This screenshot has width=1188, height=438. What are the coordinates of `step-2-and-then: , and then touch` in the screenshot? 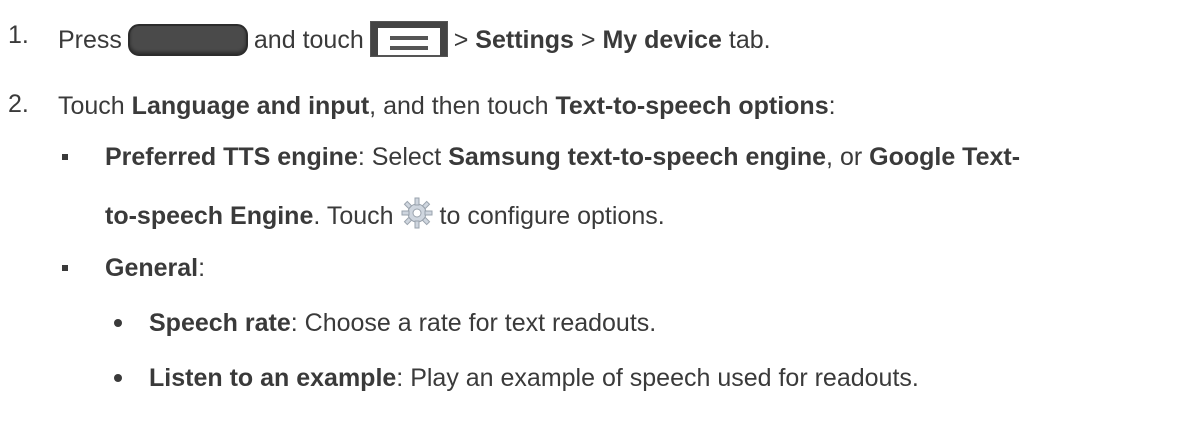 It's located at (459, 106).